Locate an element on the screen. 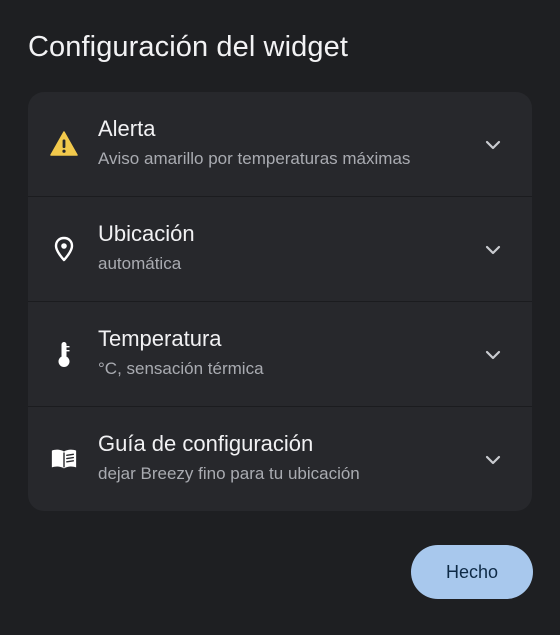 The height and width of the screenshot is (635, 560). setting-label: Alerta is located at coordinates (127, 128).